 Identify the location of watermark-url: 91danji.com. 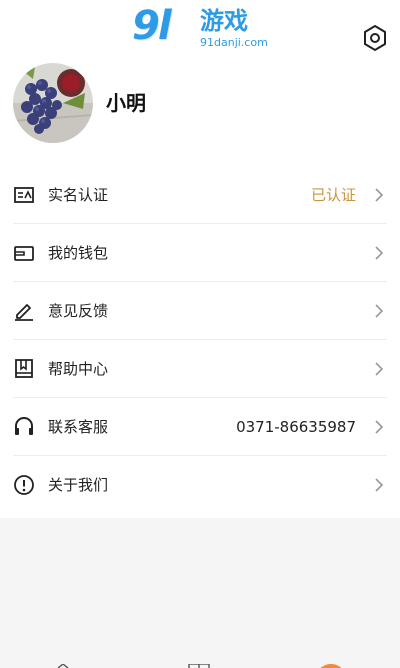
(234, 42).